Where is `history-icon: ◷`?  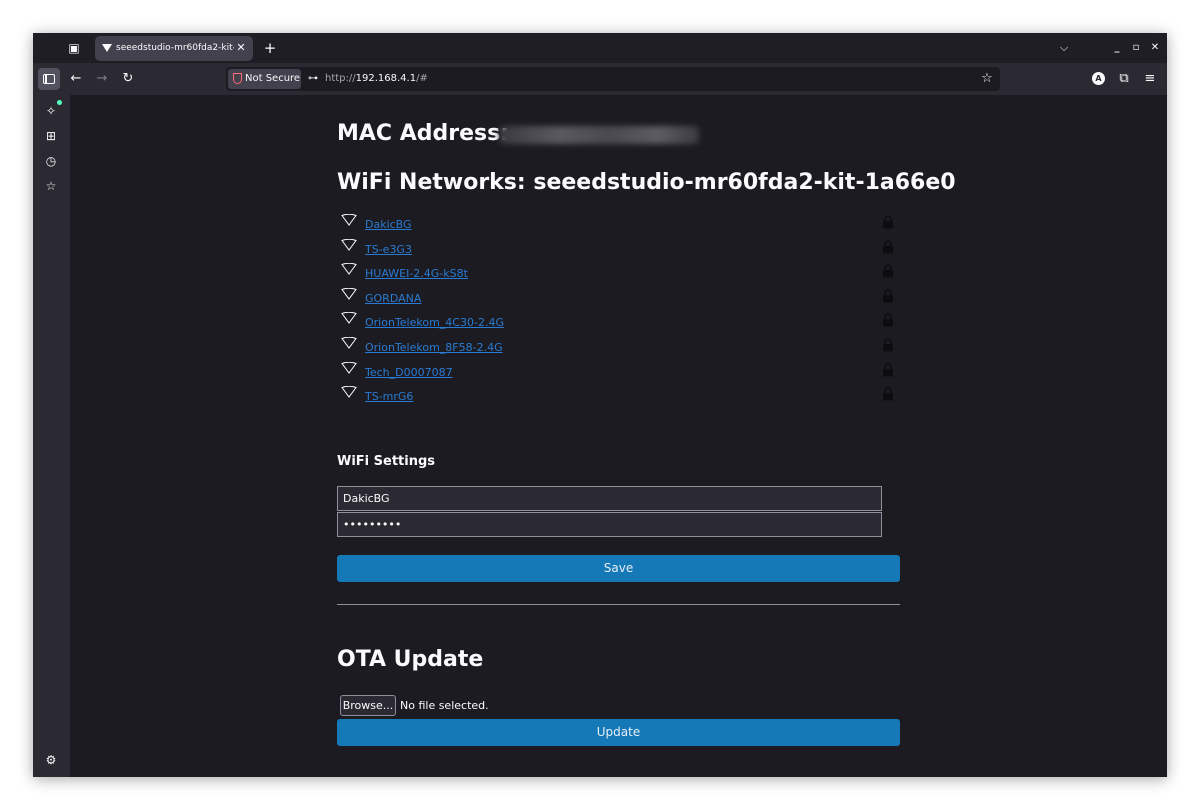 history-icon: ◷ is located at coordinates (51, 161).